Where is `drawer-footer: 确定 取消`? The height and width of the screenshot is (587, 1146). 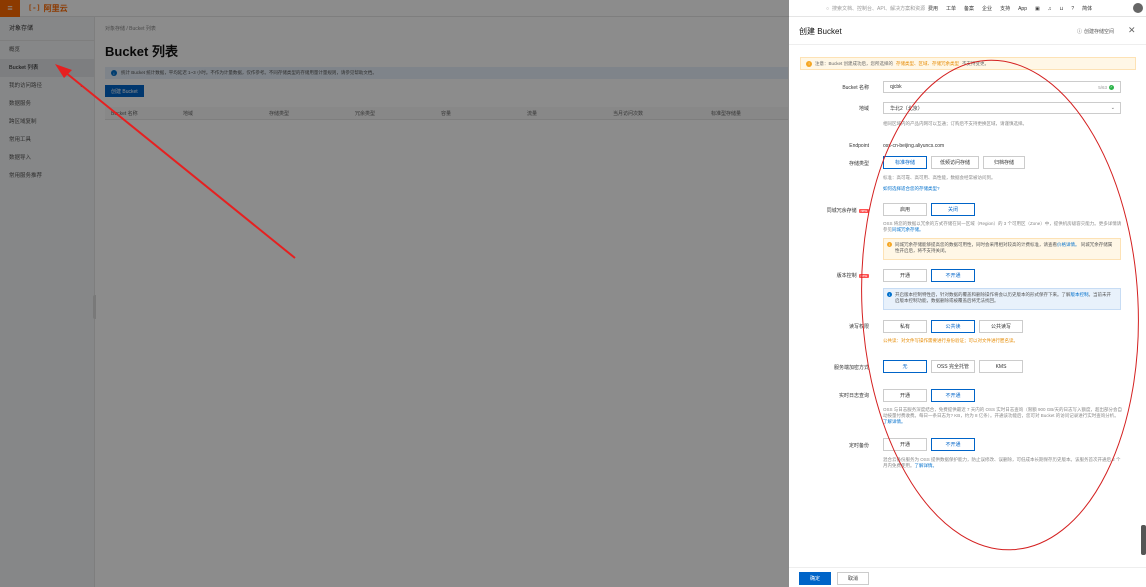
drawer-footer: 确定 取消 is located at coordinates (967, 577).